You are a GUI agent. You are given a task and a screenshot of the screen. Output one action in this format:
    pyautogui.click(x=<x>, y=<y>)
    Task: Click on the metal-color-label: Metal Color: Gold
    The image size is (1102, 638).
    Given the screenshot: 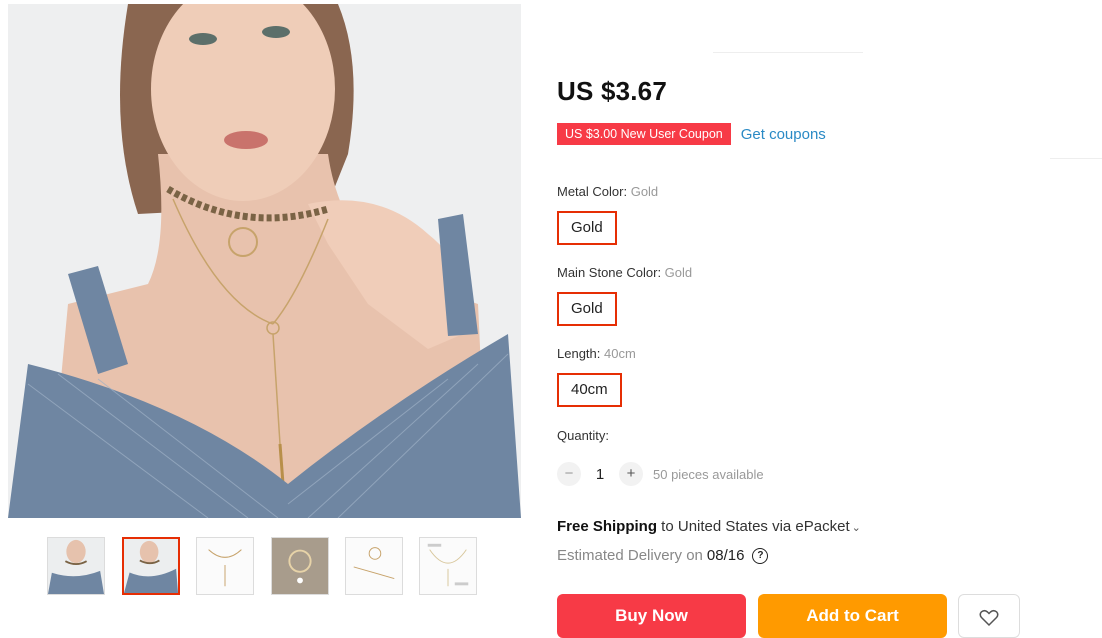 What is the action you would take?
    pyautogui.click(x=607, y=191)
    